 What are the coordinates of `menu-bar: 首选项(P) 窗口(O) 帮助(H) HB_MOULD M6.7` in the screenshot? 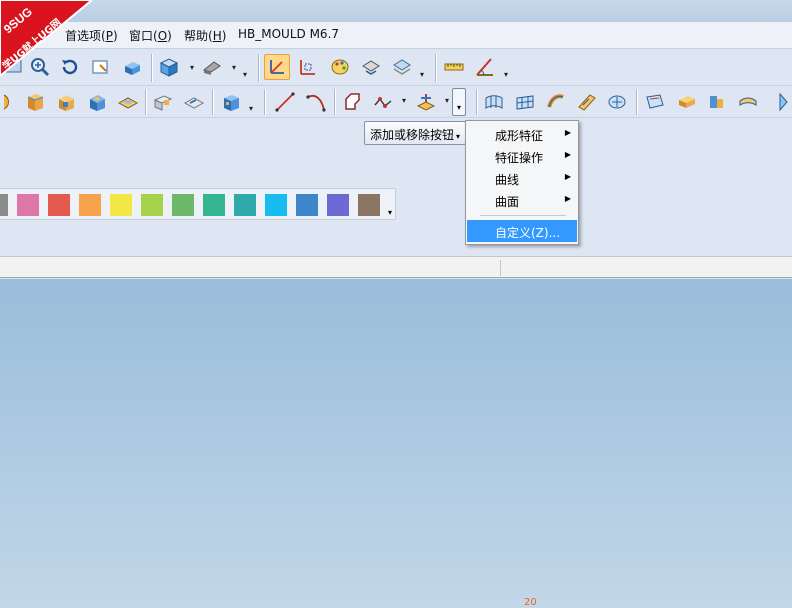 It's located at (396, 35).